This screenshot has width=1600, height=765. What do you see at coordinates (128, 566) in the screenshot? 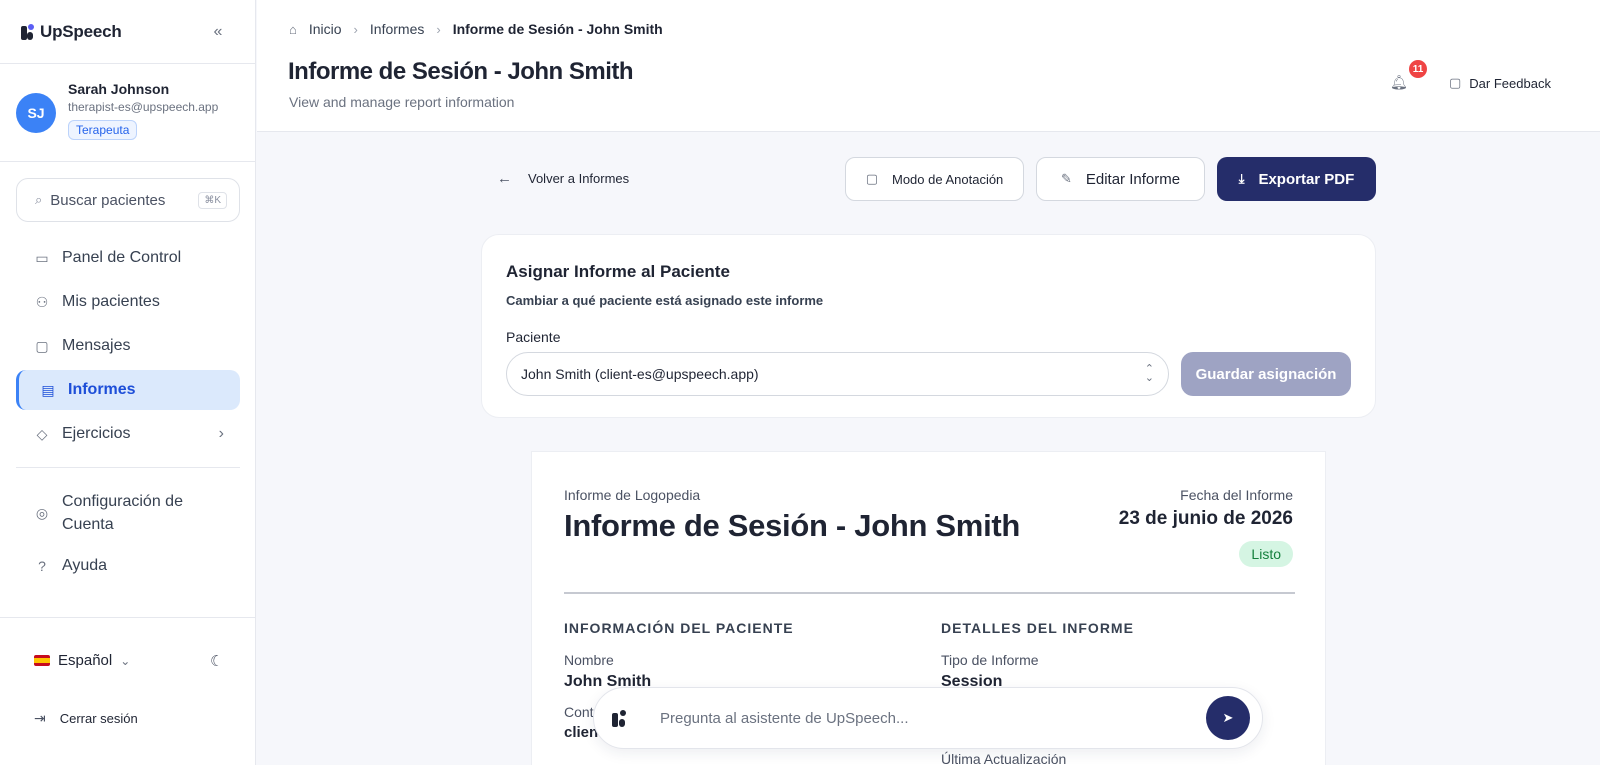
I see `sidebar-item-ayuda: ? Ayuda` at bounding box center [128, 566].